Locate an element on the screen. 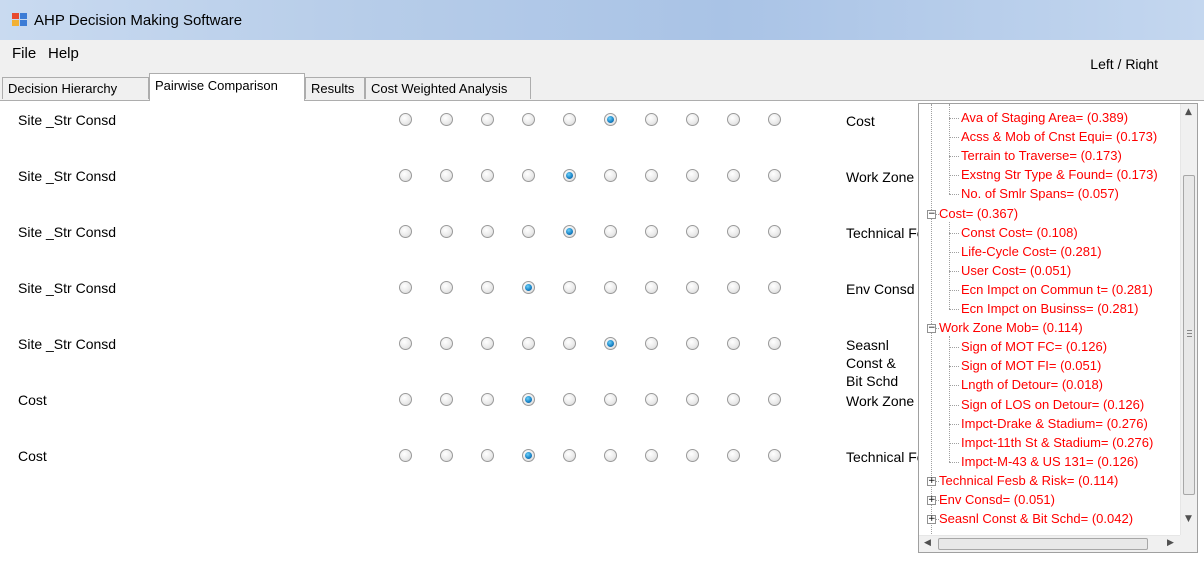  tree-node-child: Lngth of Detour= (0.018) is located at coordinates (1032, 384).